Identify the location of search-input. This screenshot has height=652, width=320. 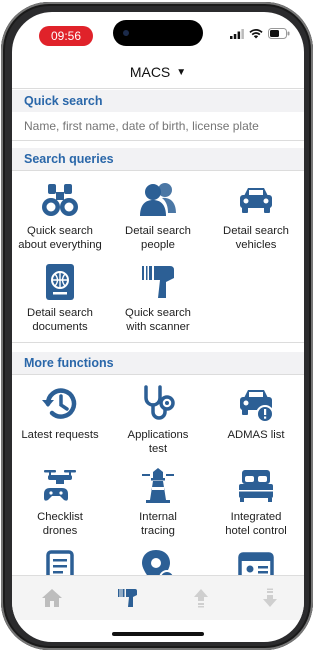
(159, 126).